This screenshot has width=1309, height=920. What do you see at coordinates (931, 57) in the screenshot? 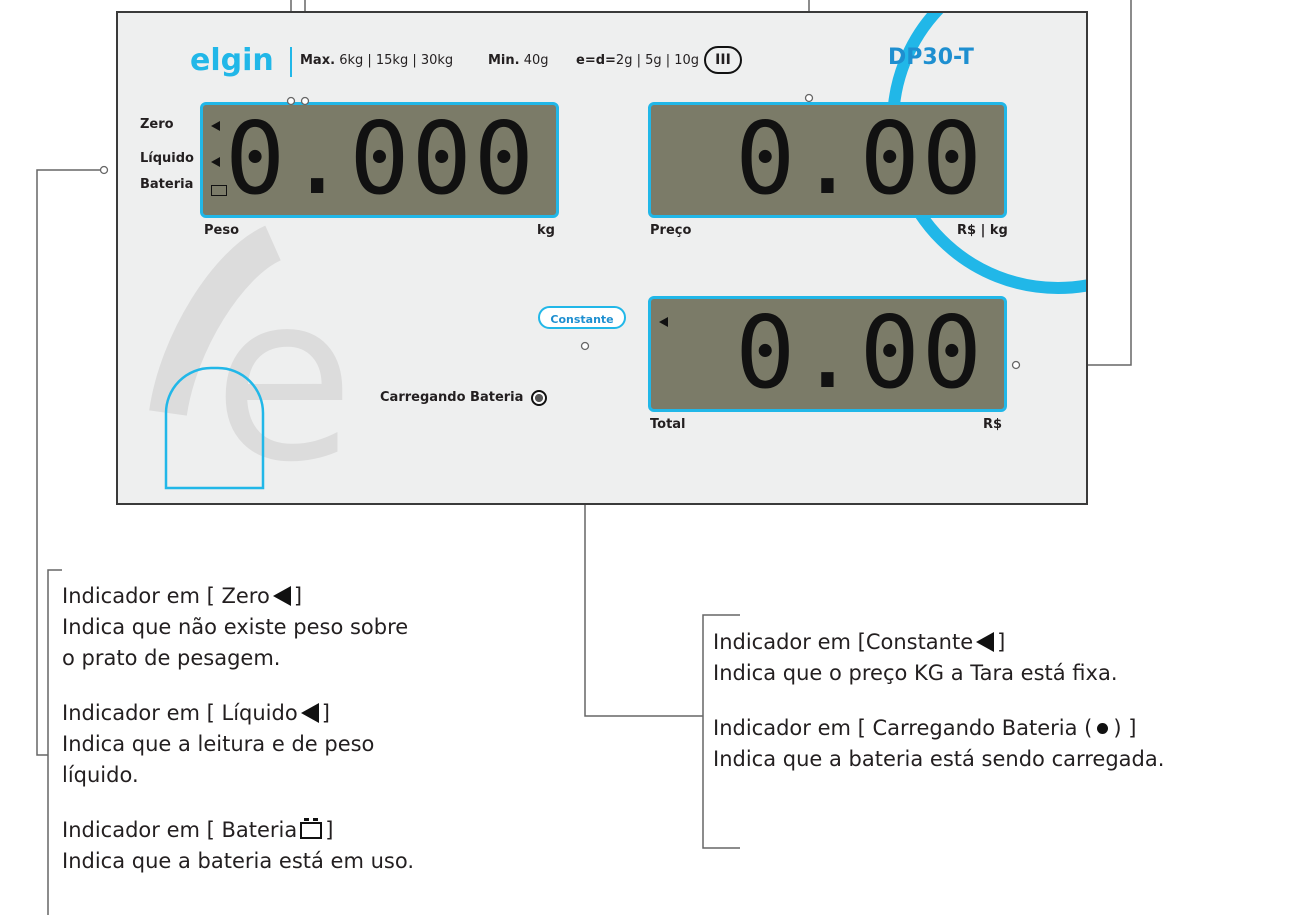
I see `model-name: DP30-T` at bounding box center [931, 57].